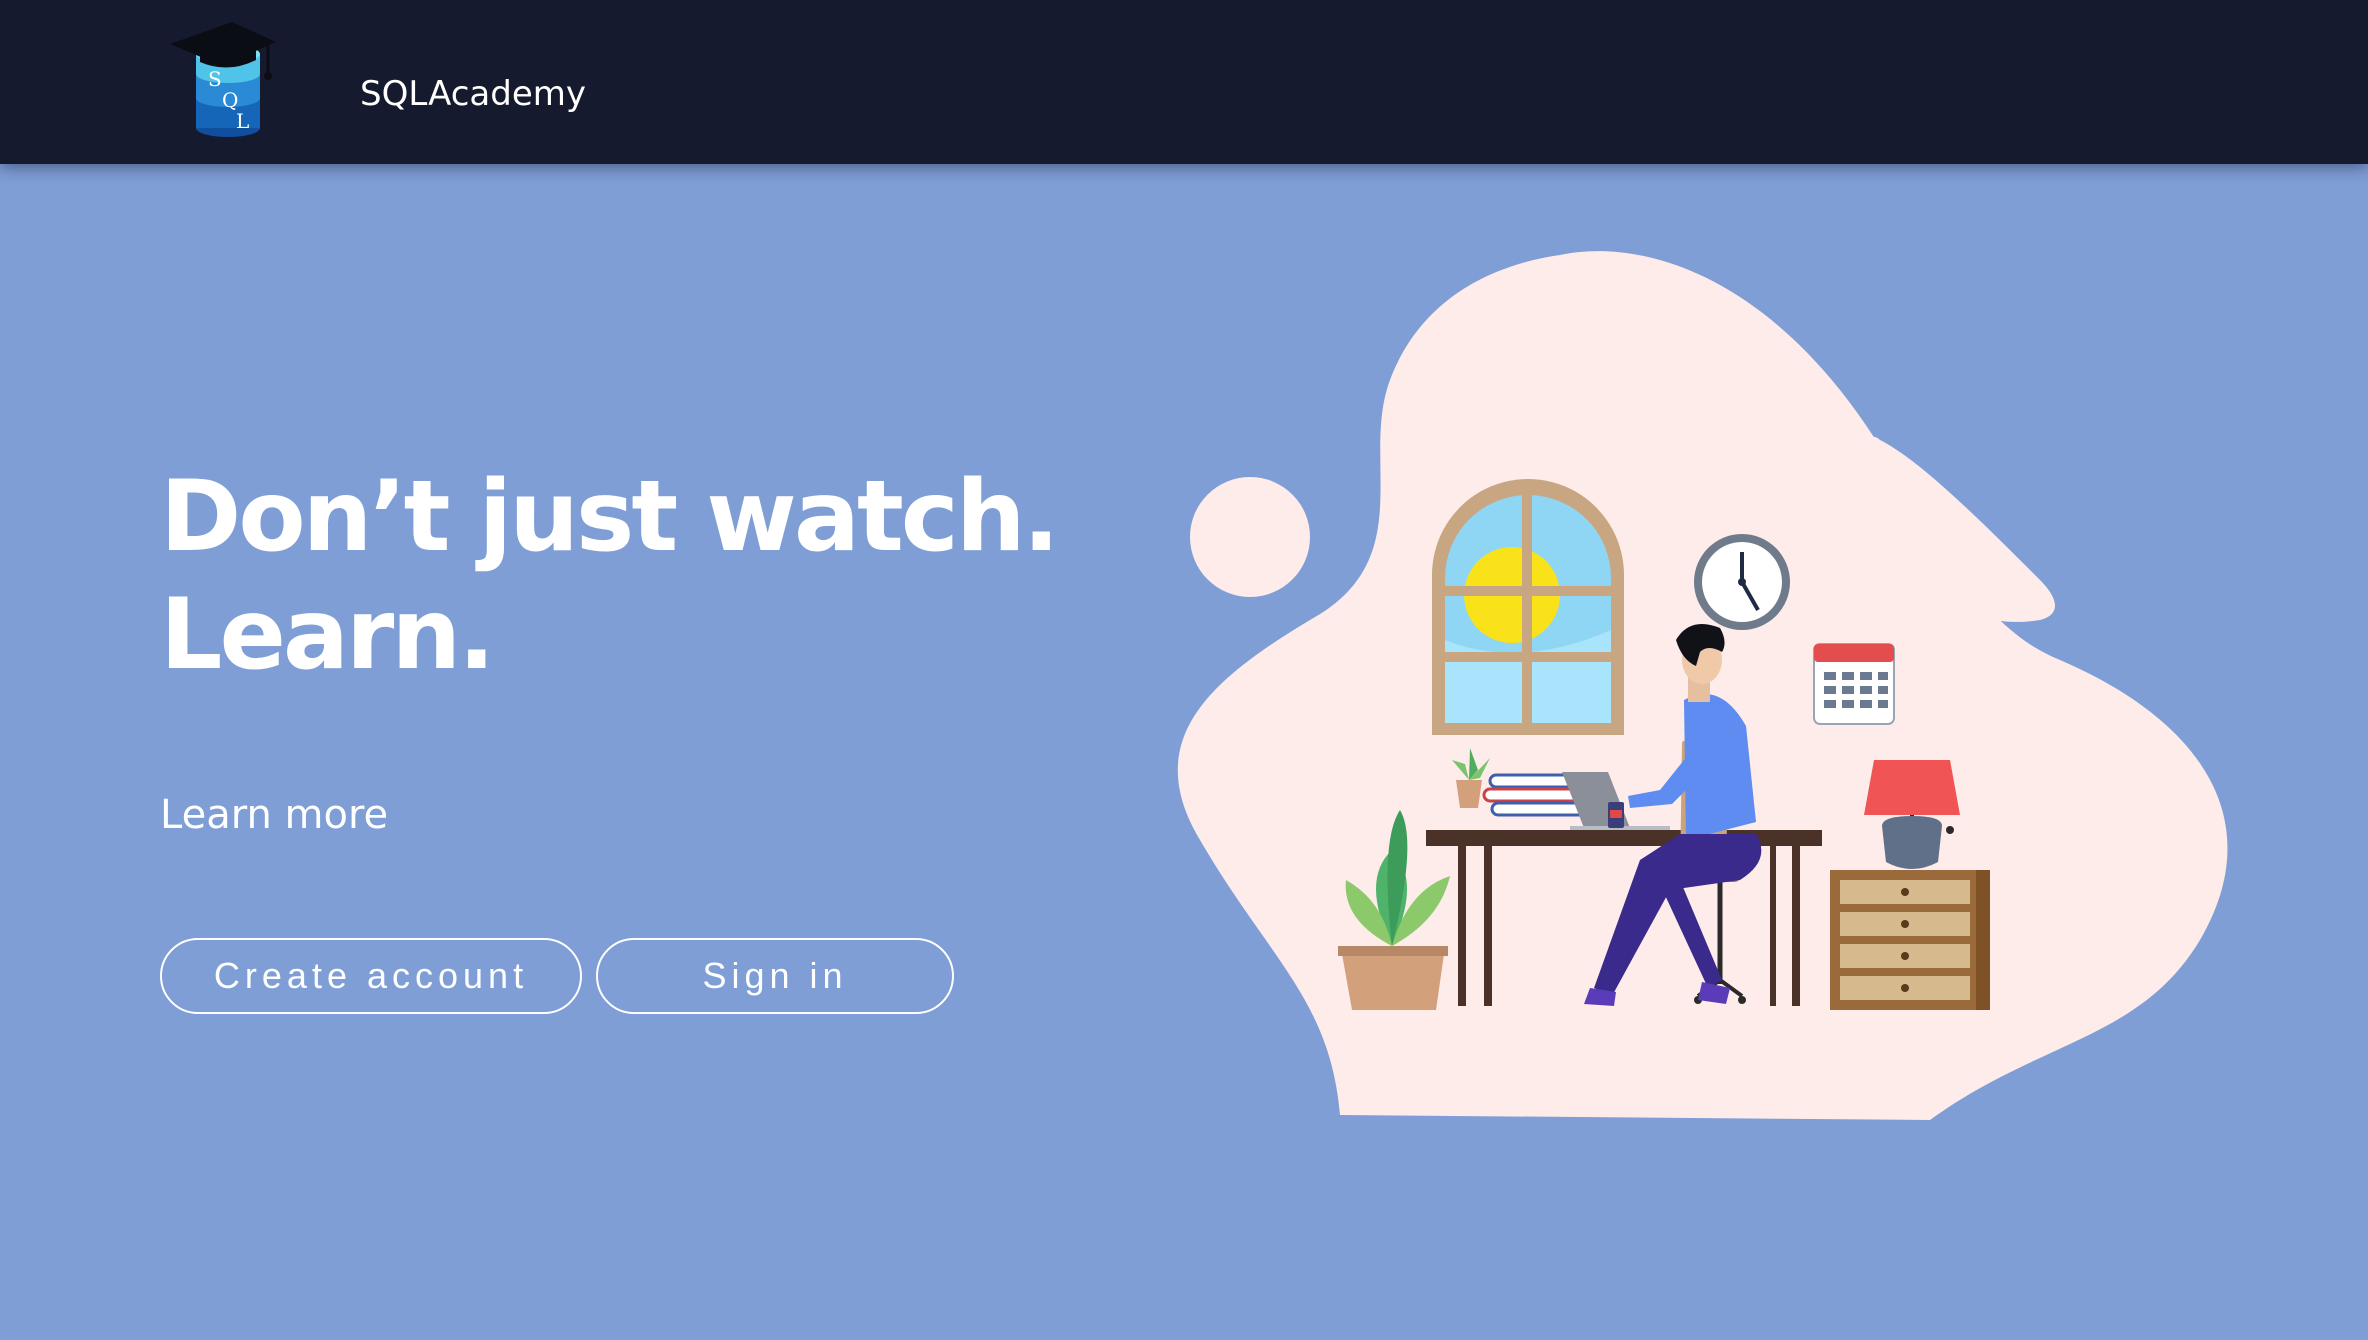 The height and width of the screenshot is (1340, 2368). I want to click on logo-letter-l: L, so click(242, 121).